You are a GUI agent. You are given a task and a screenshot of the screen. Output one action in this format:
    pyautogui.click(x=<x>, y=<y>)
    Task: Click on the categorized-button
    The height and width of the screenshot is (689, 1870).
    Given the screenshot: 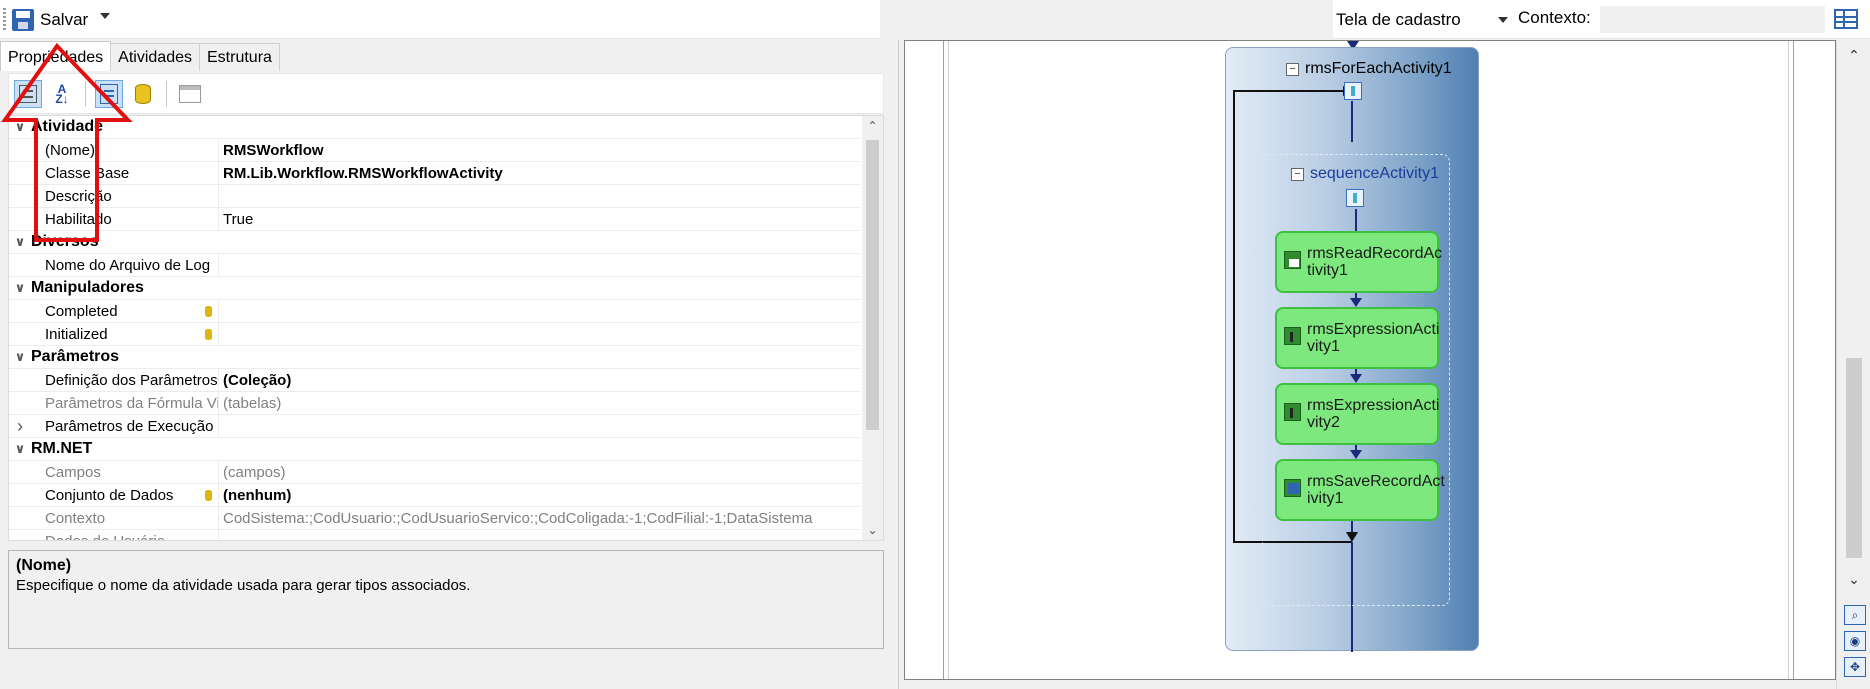 What is the action you would take?
    pyautogui.click(x=28, y=93)
    